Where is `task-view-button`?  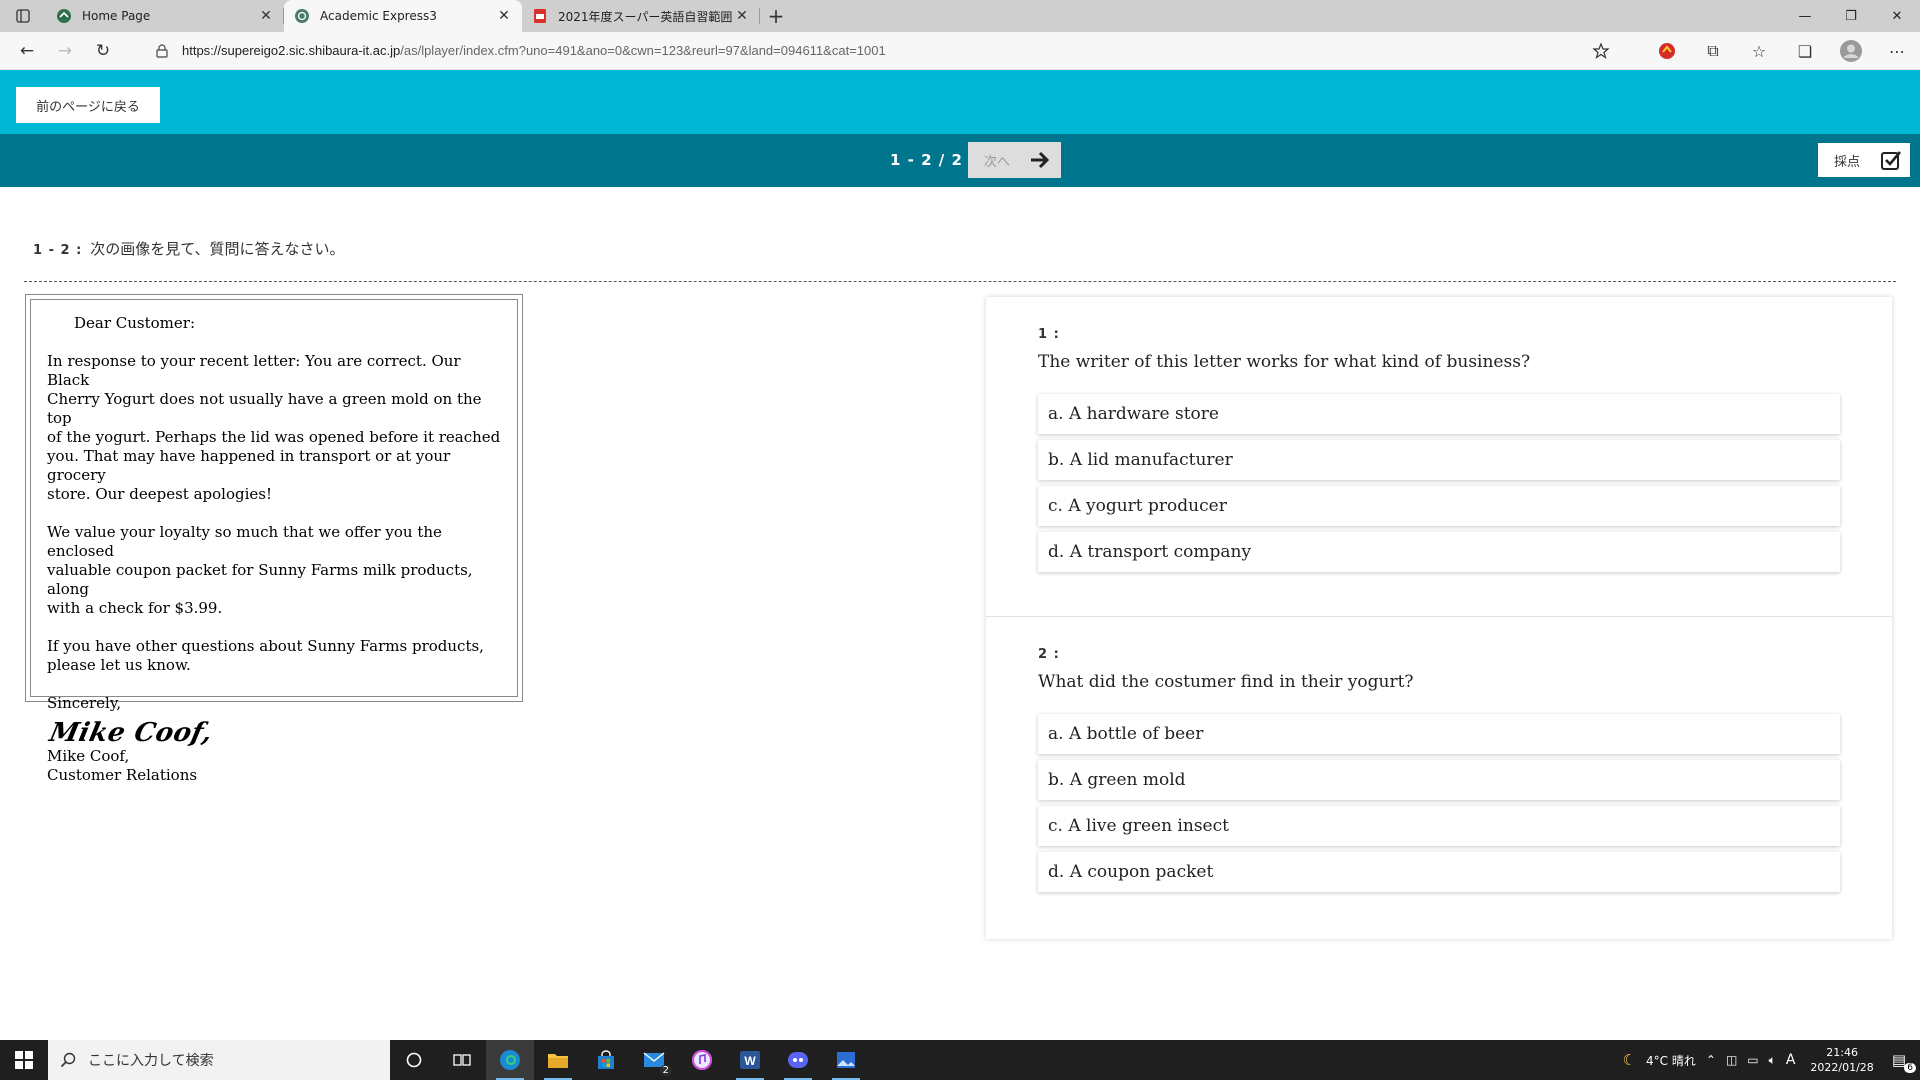 task-view-button is located at coordinates (462, 1060).